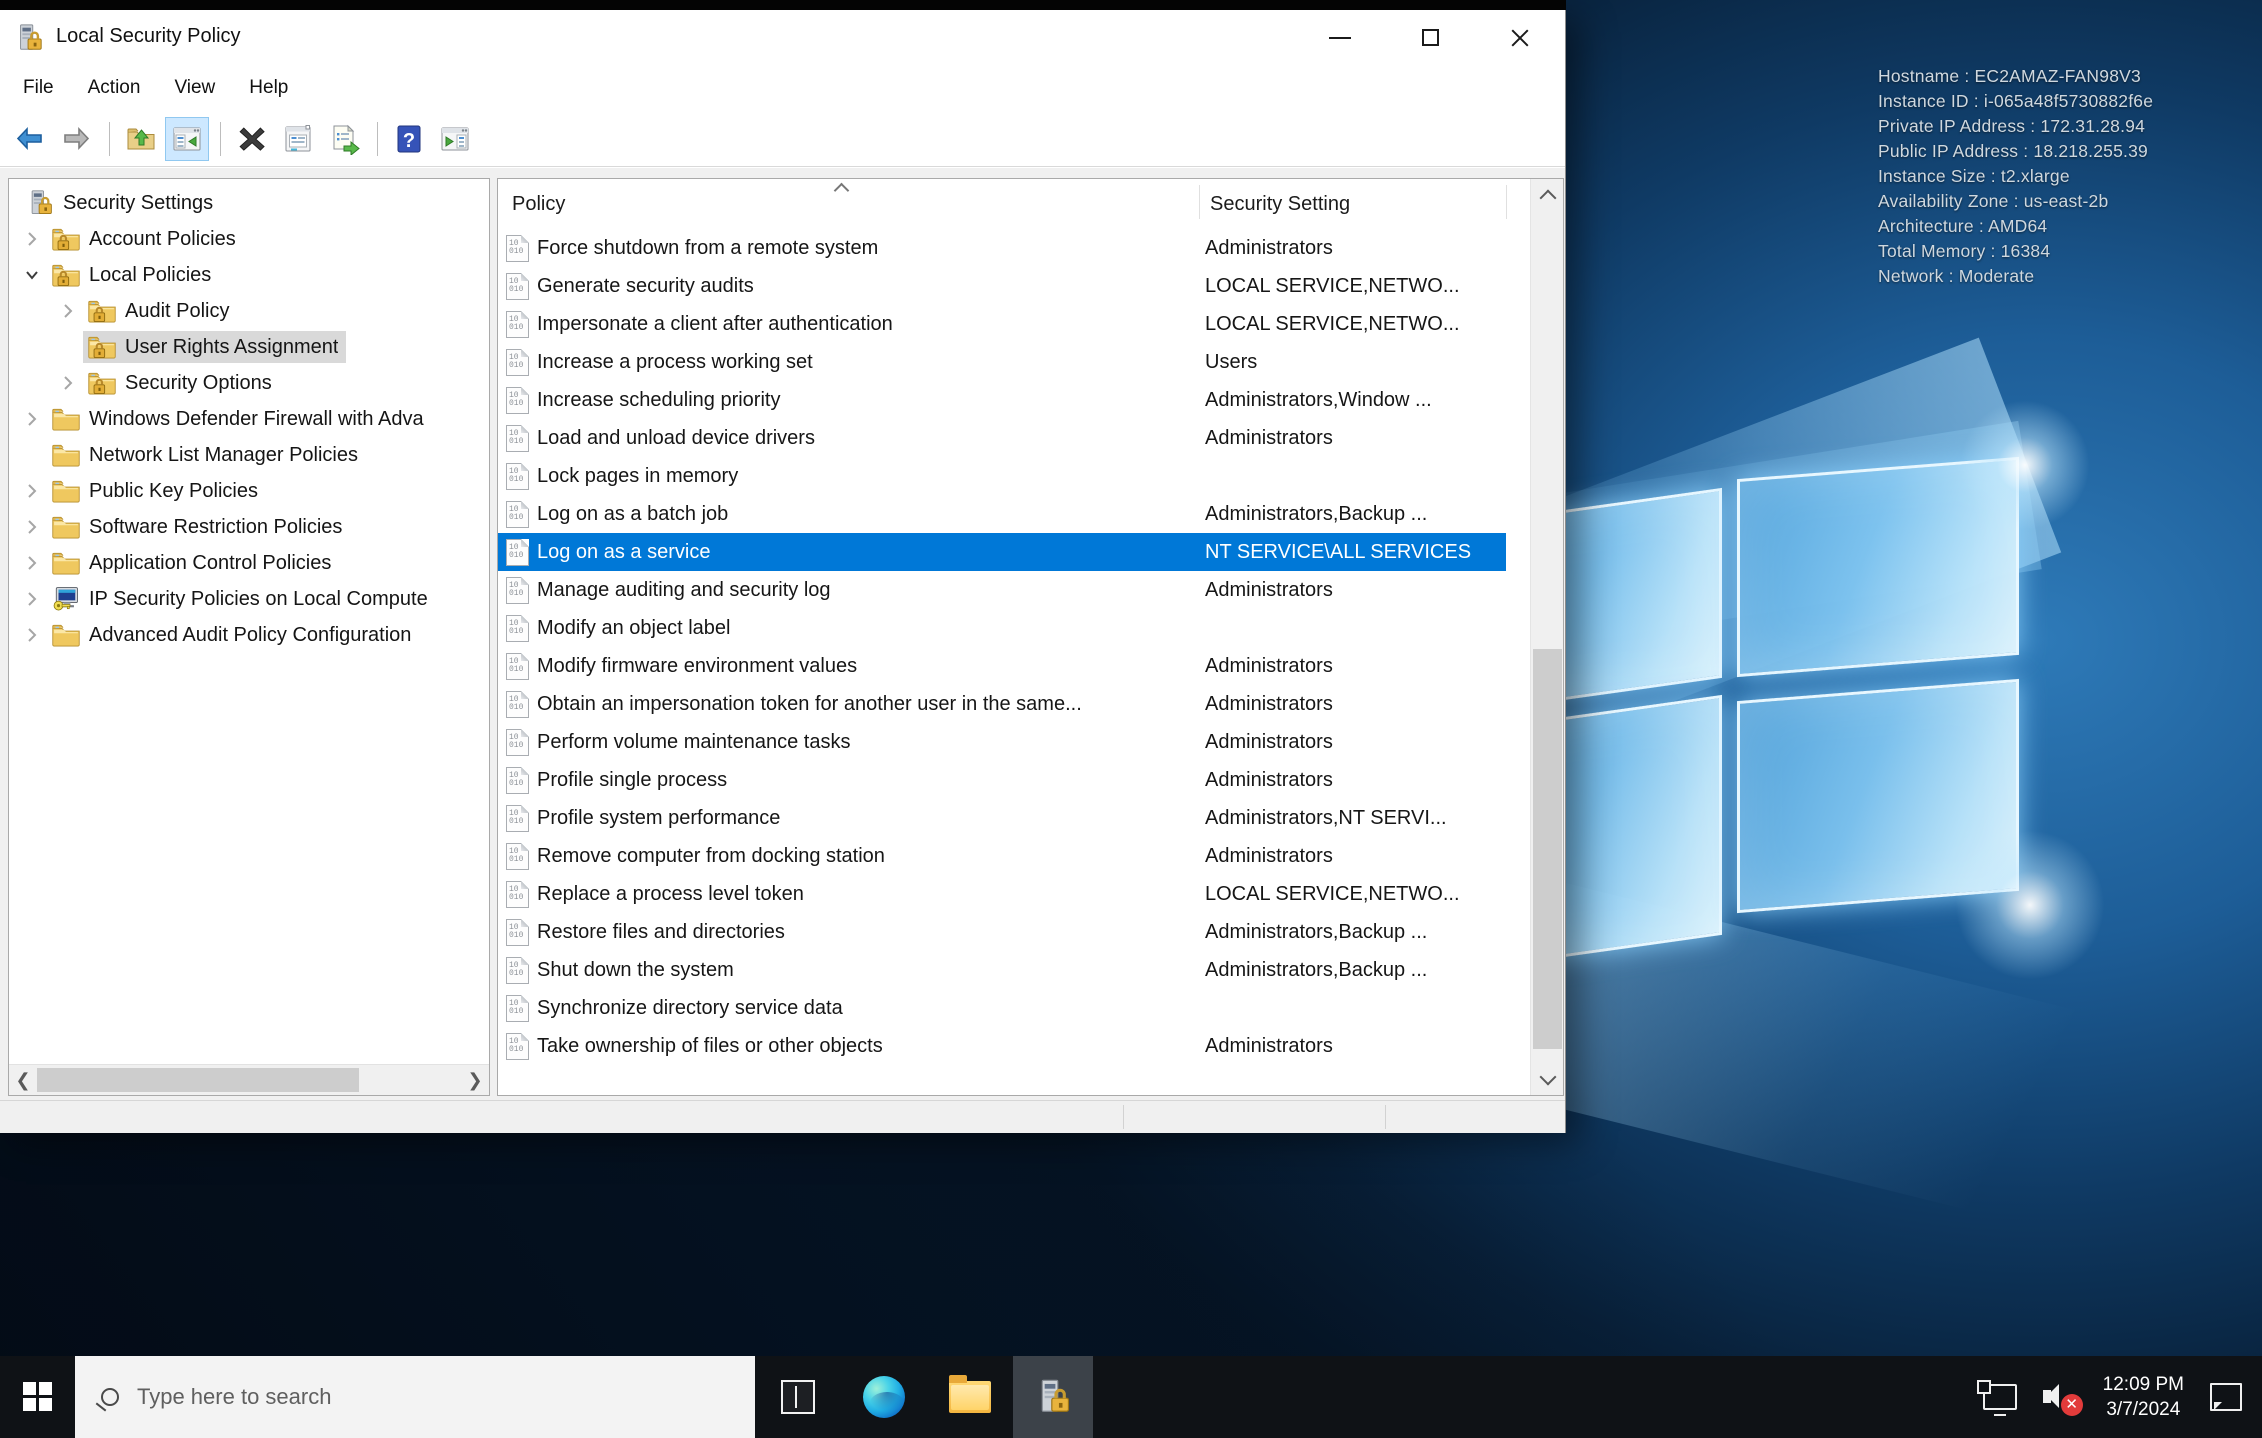  I want to click on taskbar-clock: 12:09 PM 3/7/2024, so click(2143, 1397).